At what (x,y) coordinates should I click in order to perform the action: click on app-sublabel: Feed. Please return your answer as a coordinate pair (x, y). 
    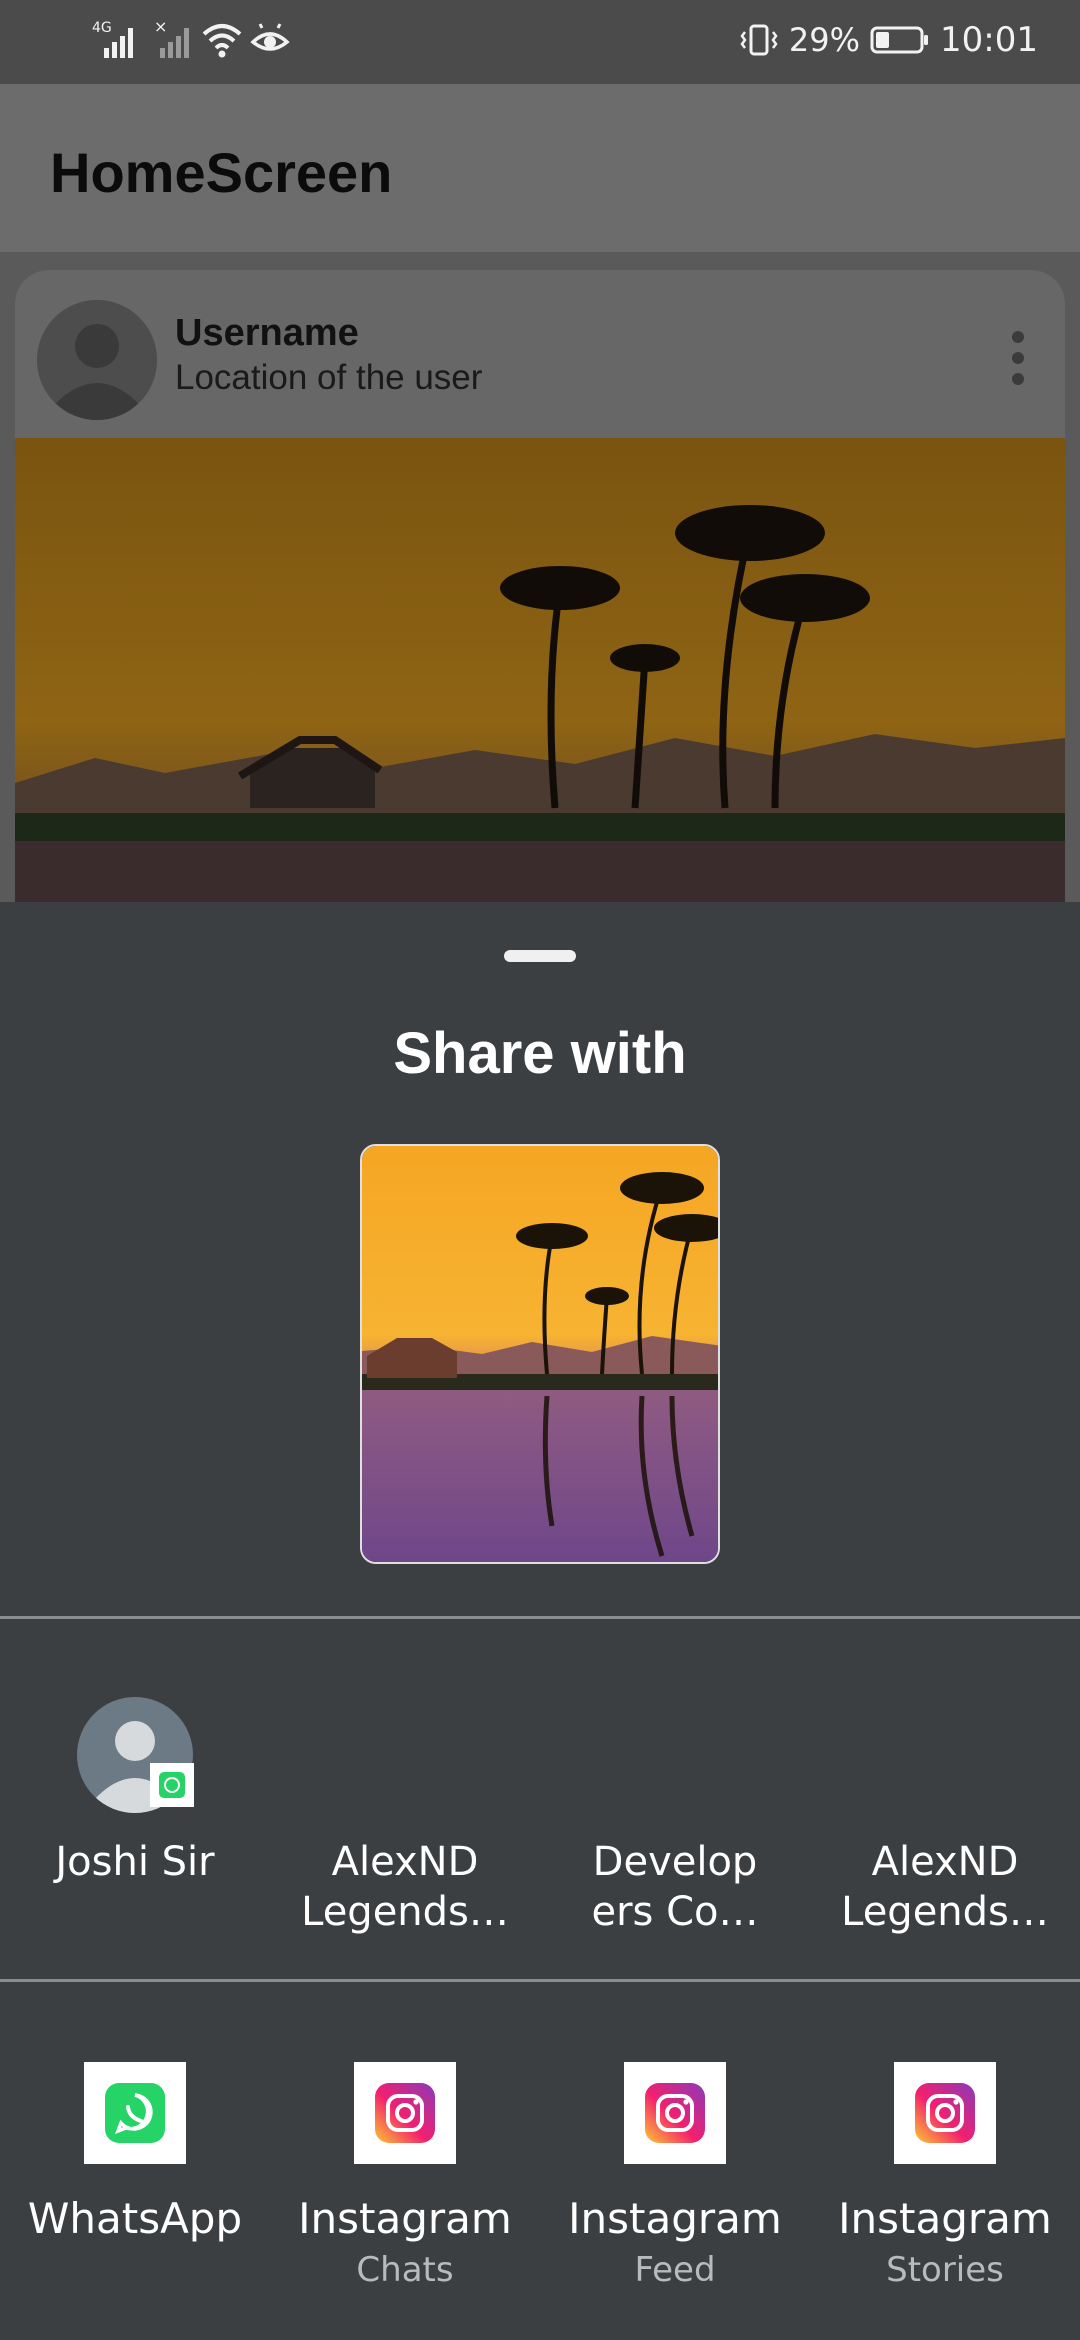
    Looking at the image, I should click on (675, 2270).